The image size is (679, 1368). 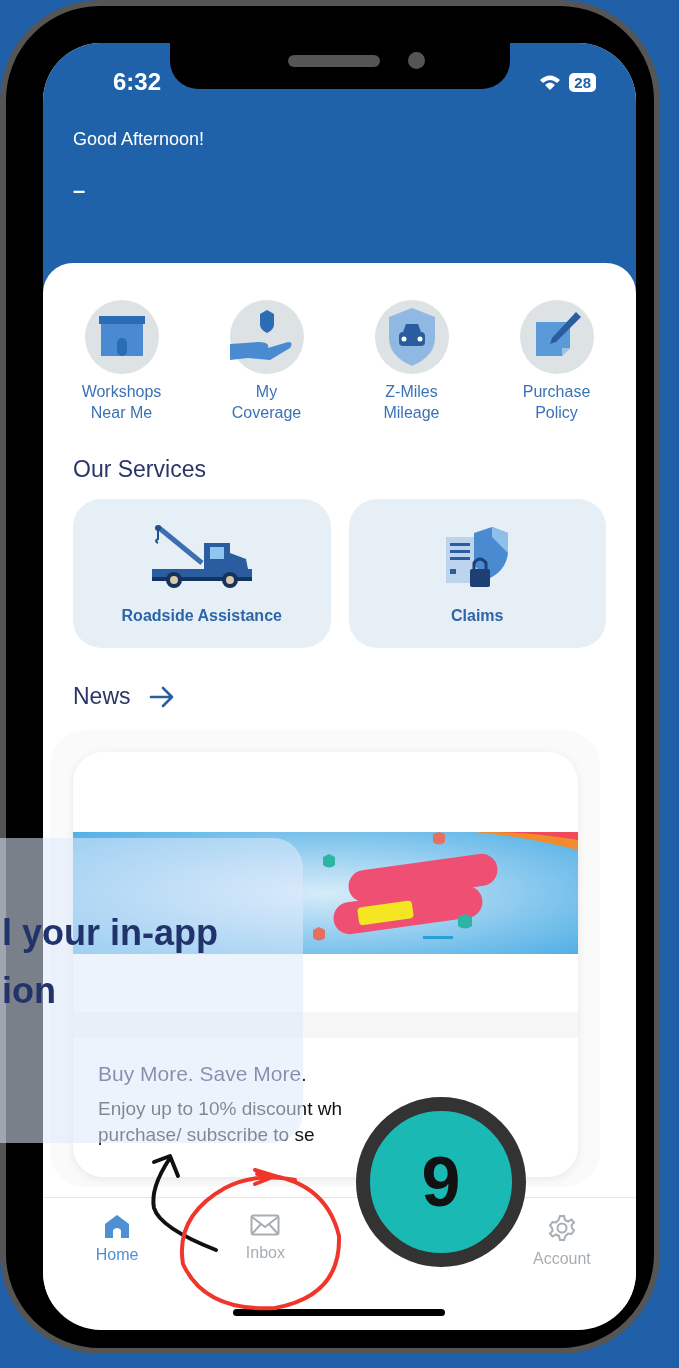 What do you see at coordinates (556, 337) in the screenshot?
I see `policy-icon` at bounding box center [556, 337].